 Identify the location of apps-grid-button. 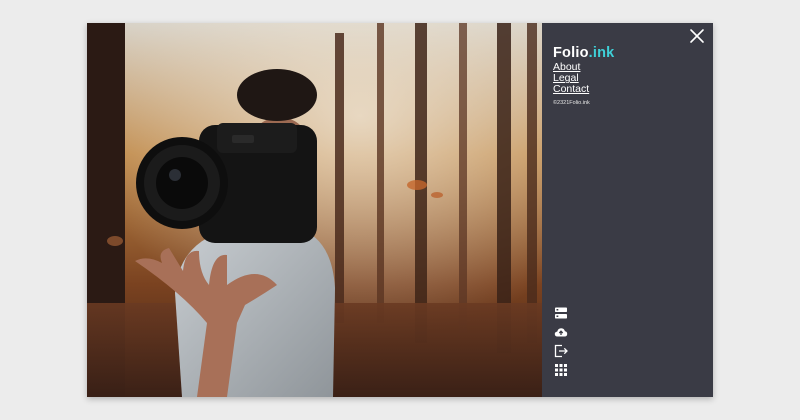
(561, 370).